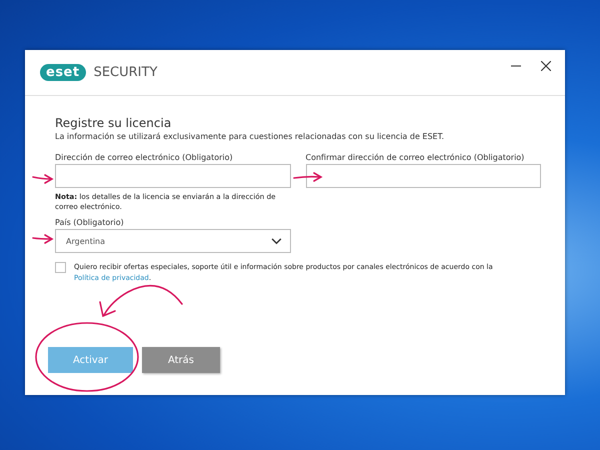 The width and height of the screenshot is (600, 450). What do you see at coordinates (250, 136) in the screenshot?
I see `form-subtitle: La información se utilizará exclusivamente para cuestiones relacionadas con su licencia de ESET.` at bounding box center [250, 136].